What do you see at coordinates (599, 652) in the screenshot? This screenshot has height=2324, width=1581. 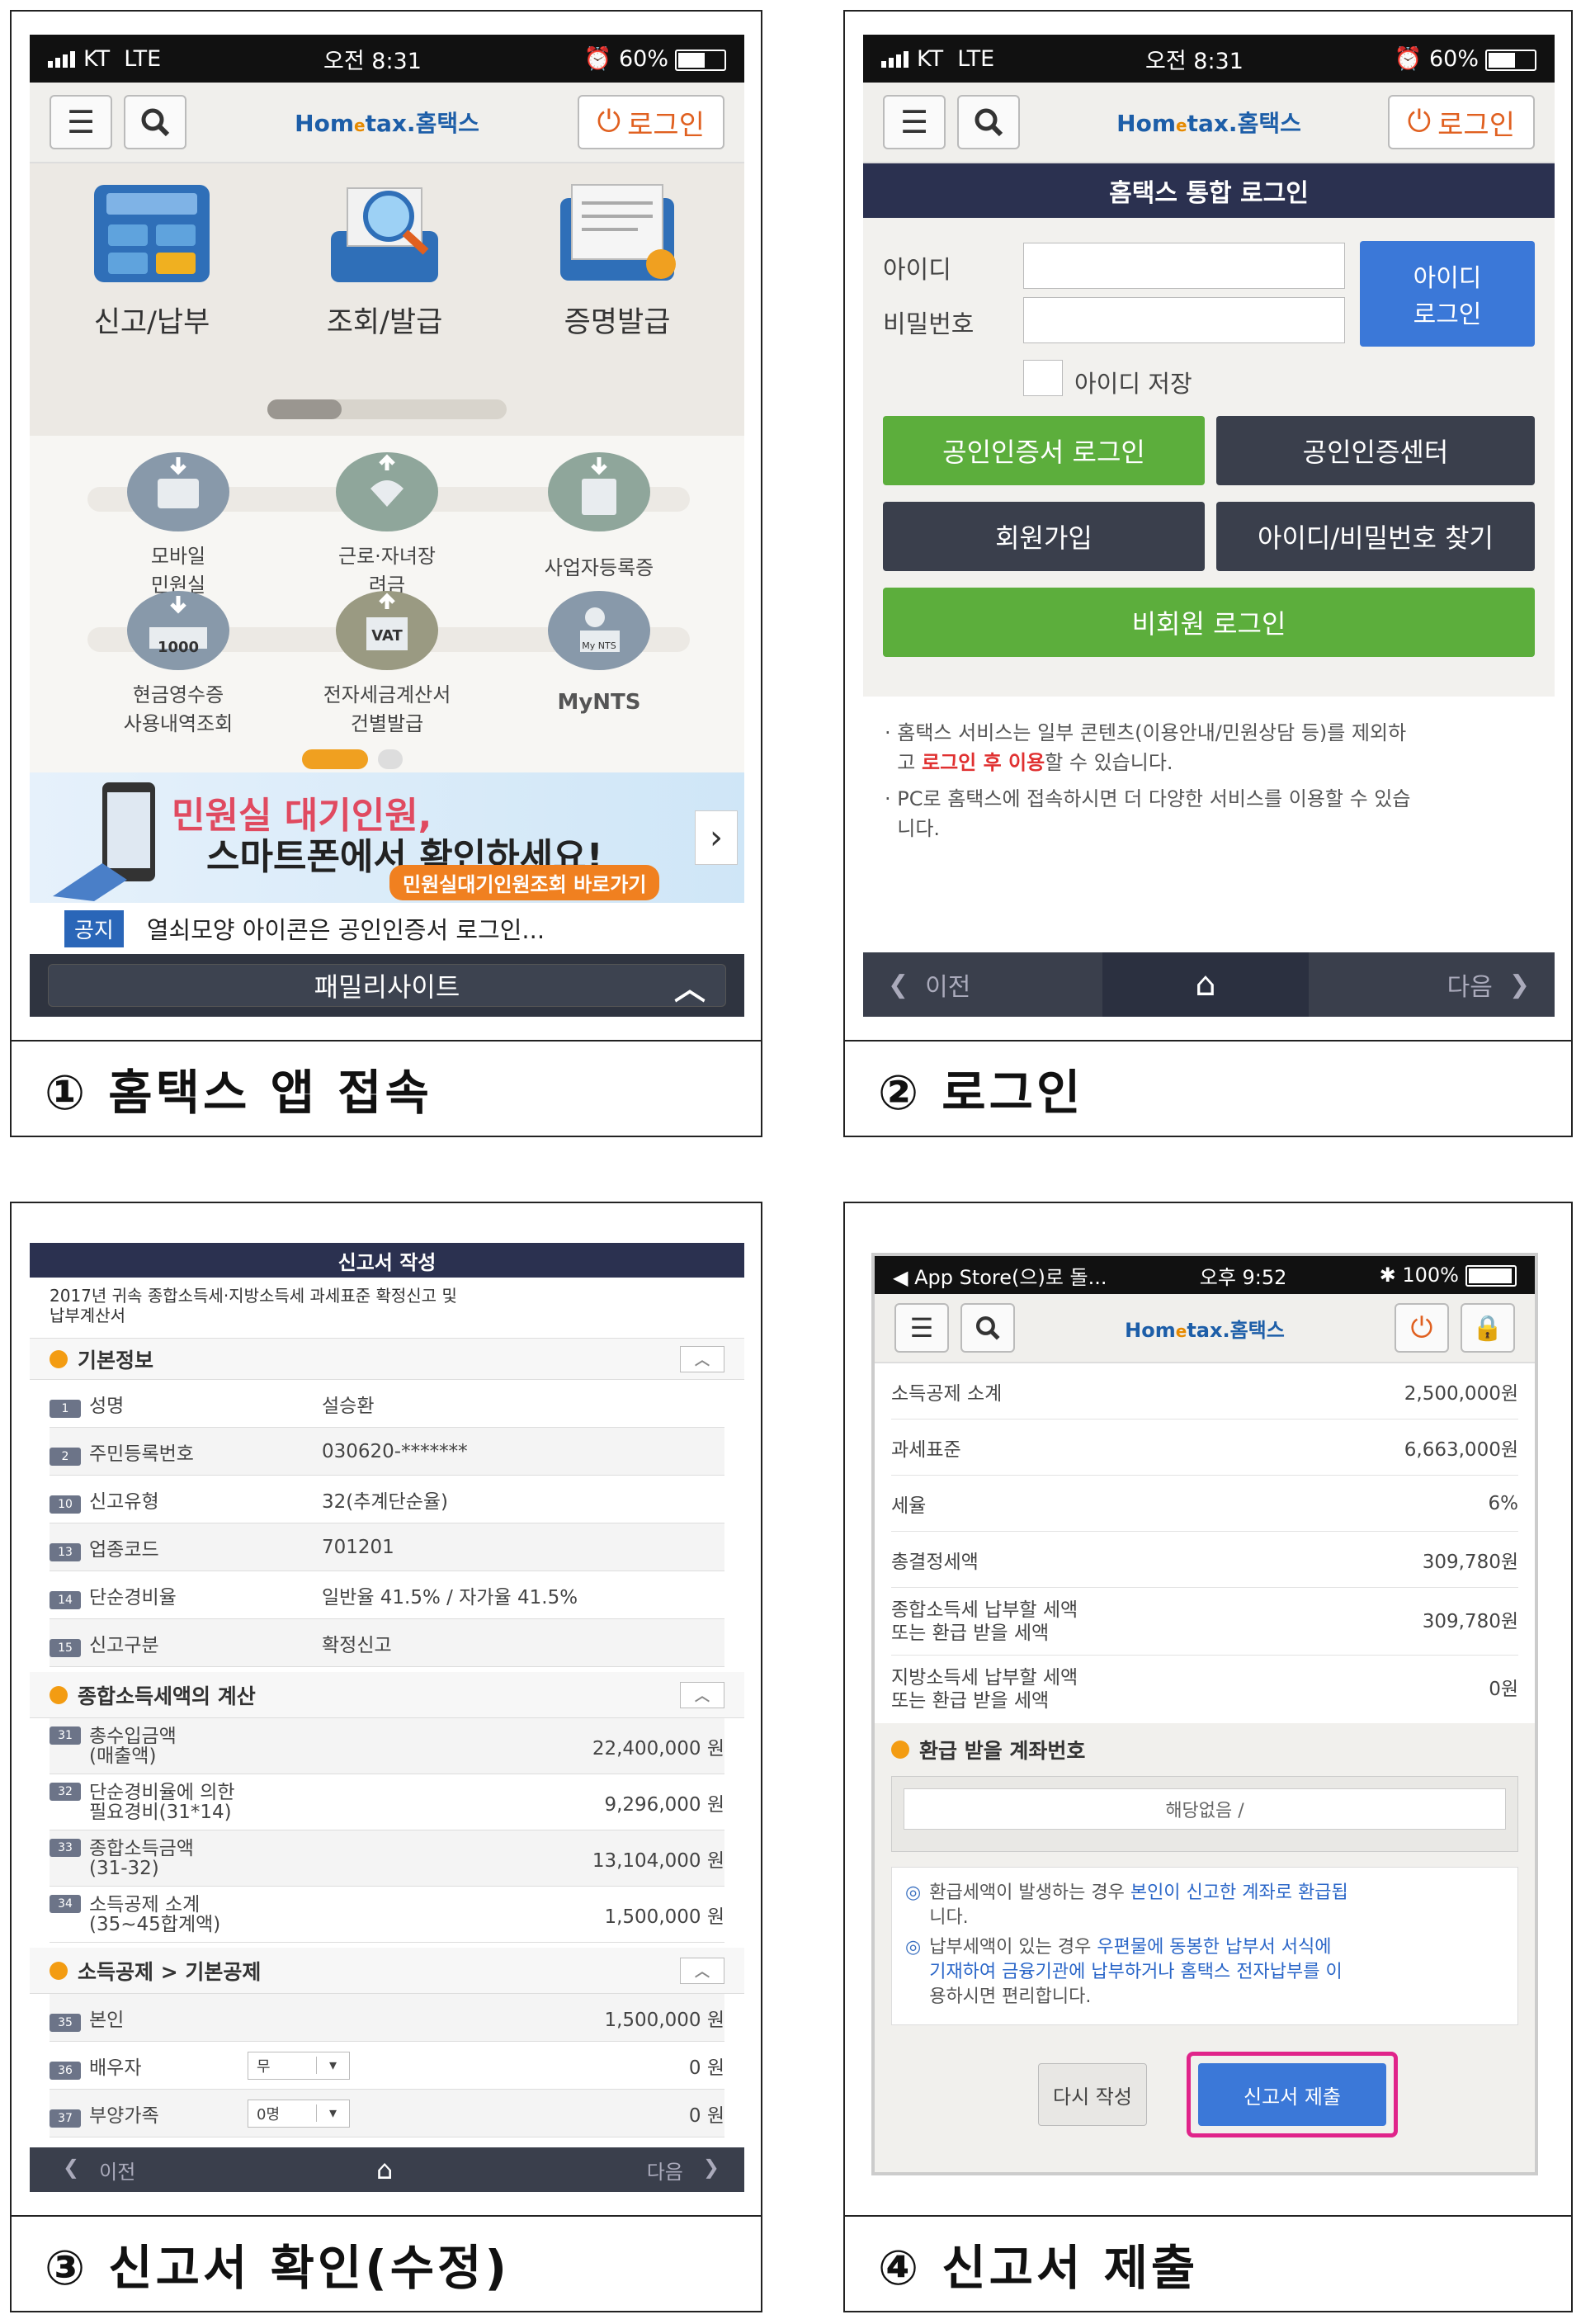 I see `service-mynts: My NTS MyNTS` at bounding box center [599, 652].